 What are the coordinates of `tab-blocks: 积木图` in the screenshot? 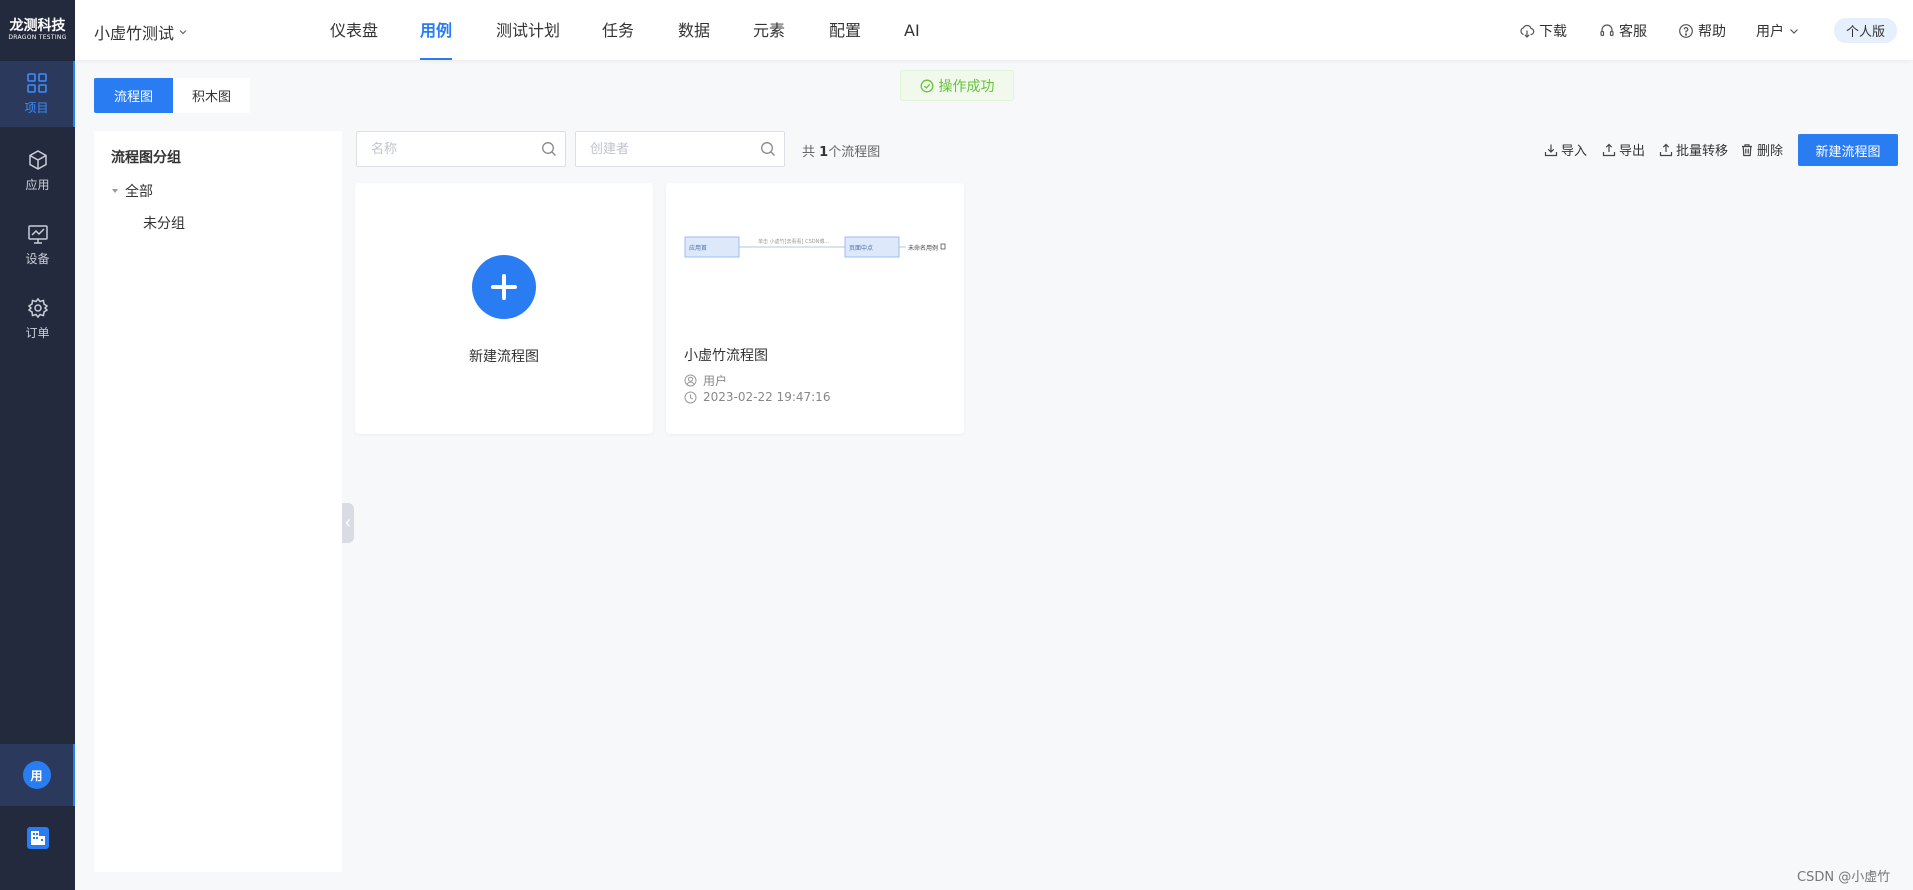 It's located at (211, 95).